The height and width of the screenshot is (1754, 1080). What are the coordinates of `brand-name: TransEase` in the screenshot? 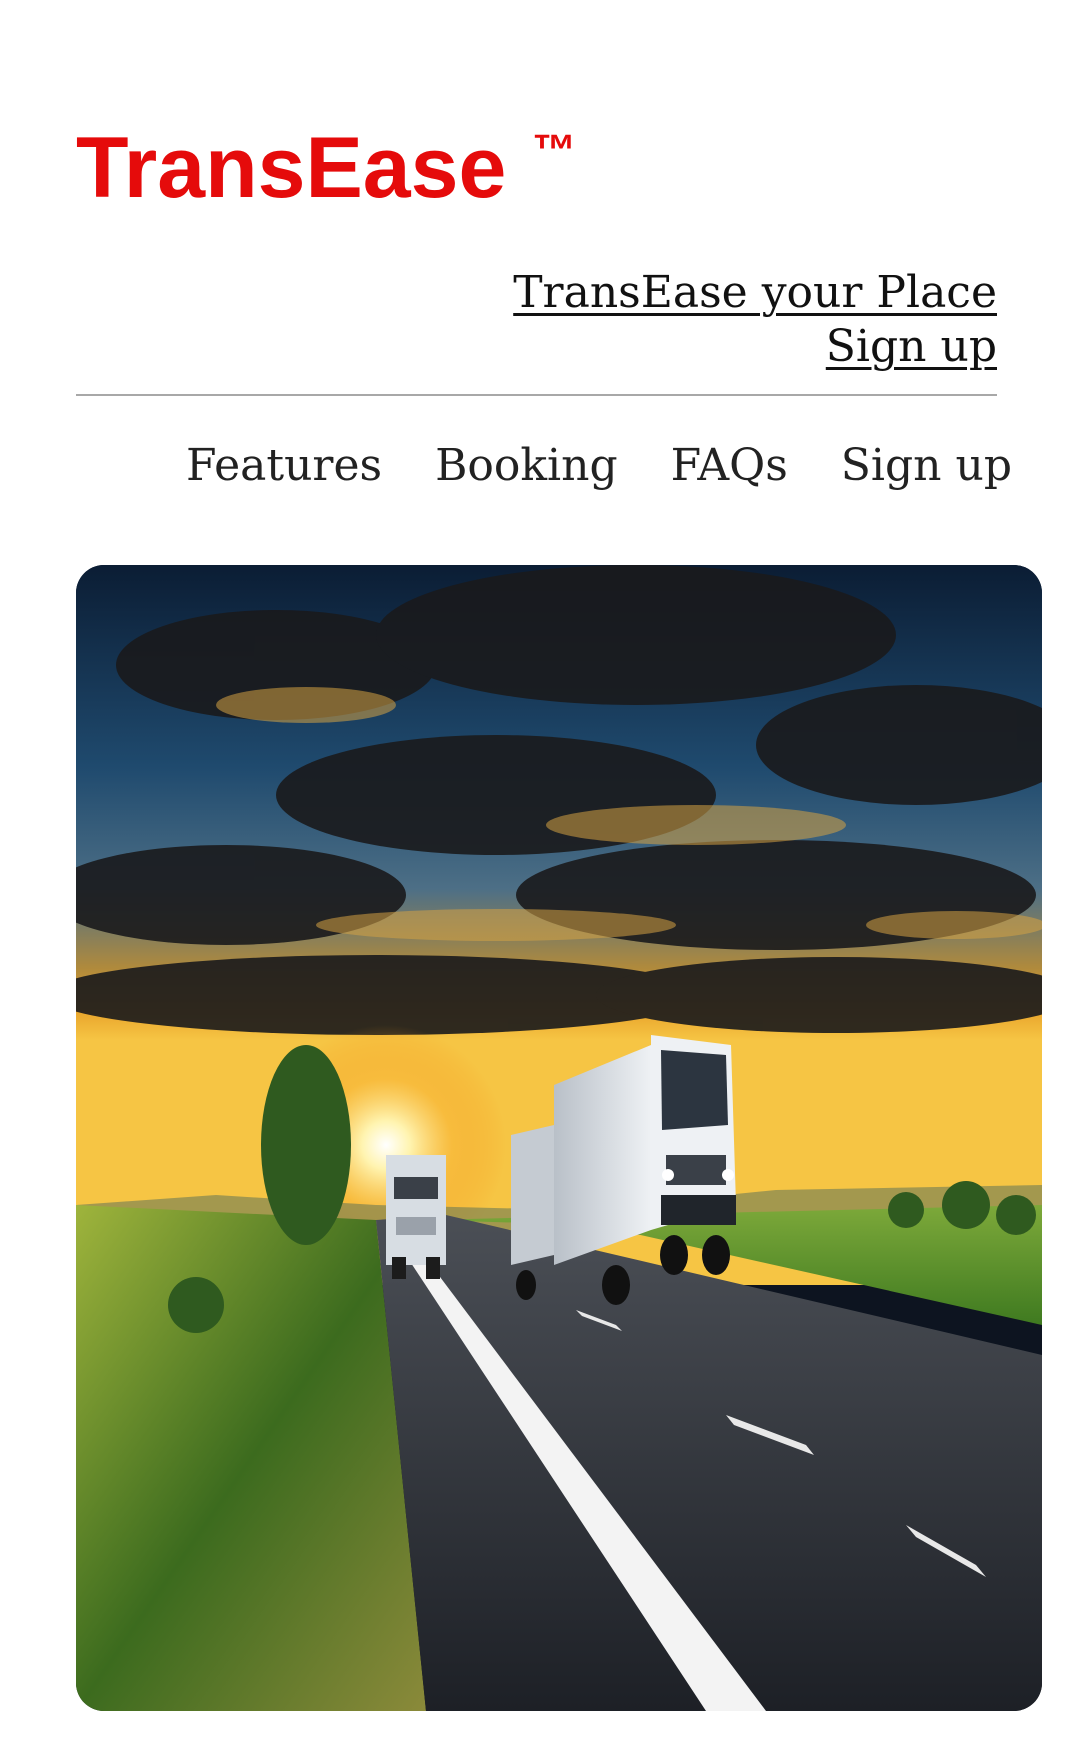 It's located at (291, 168).